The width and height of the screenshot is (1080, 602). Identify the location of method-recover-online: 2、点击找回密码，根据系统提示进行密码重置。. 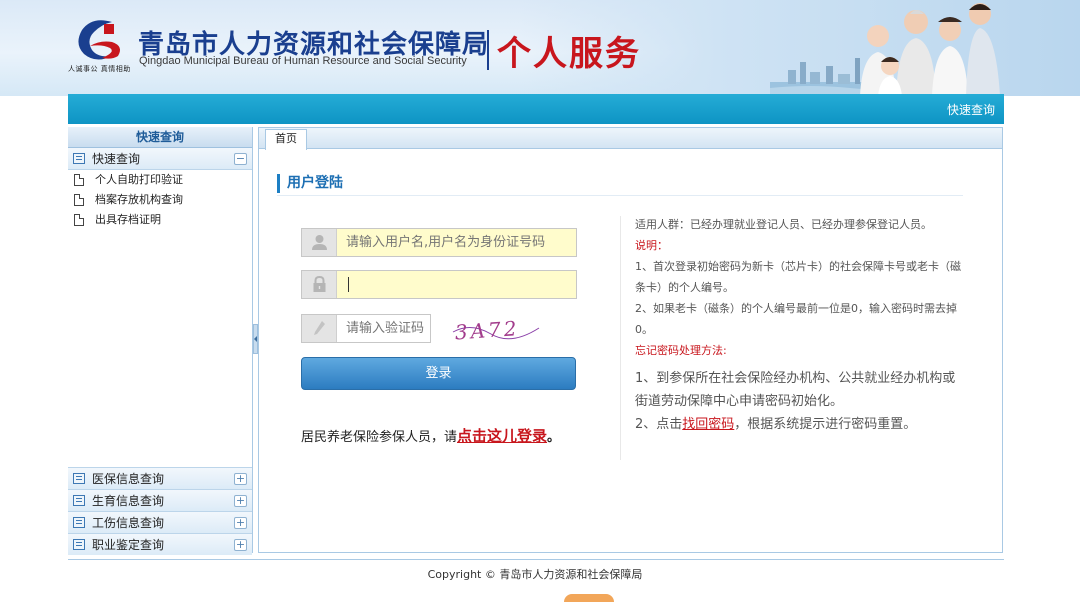
(800, 424).